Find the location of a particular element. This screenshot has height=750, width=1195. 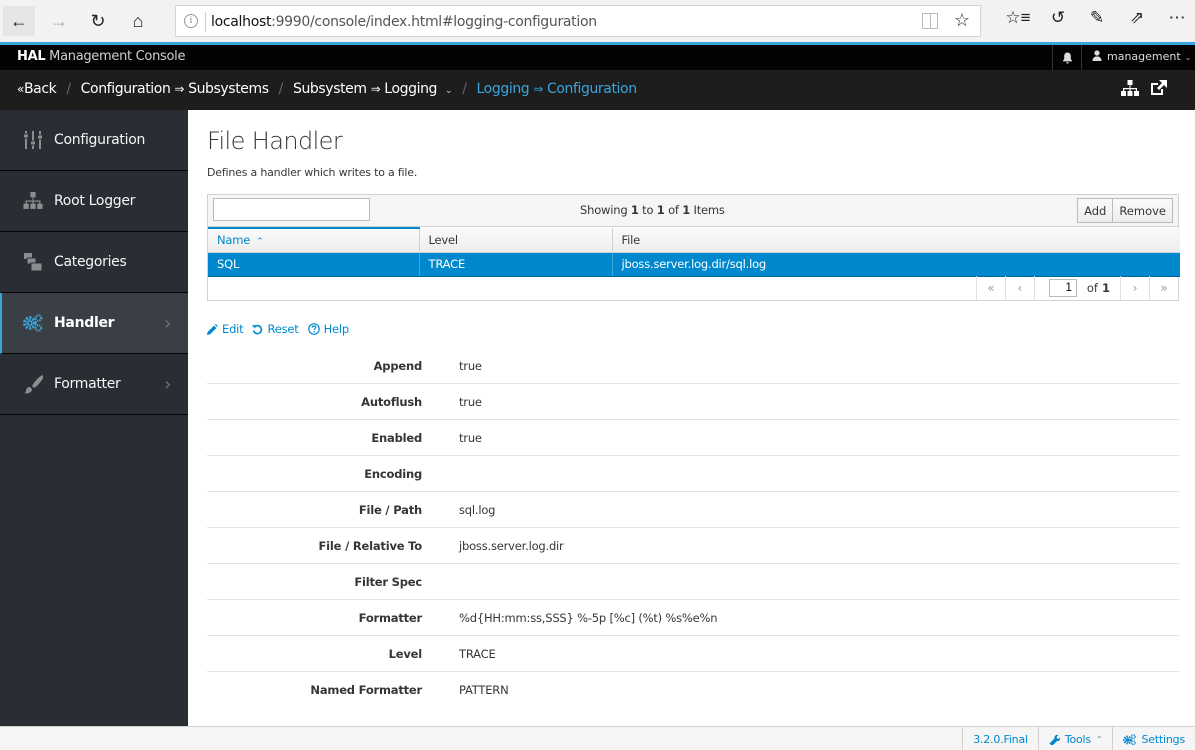

column-header-name: Name ⌃ is located at coordinates (314, 240).